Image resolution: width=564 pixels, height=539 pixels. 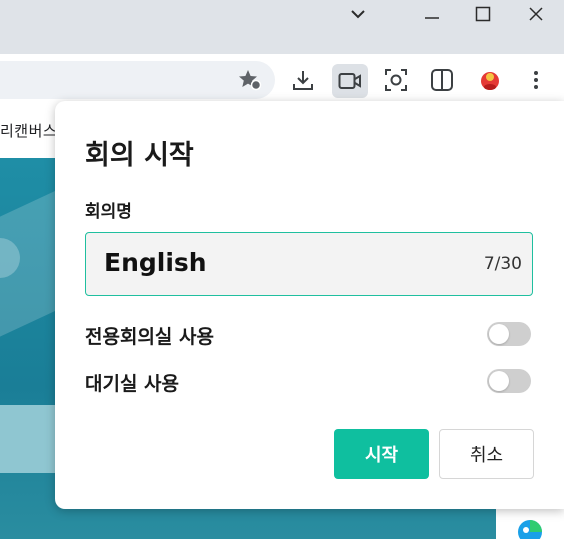 I want to click on char-counter: 7/30, so click(x=502, y=264).